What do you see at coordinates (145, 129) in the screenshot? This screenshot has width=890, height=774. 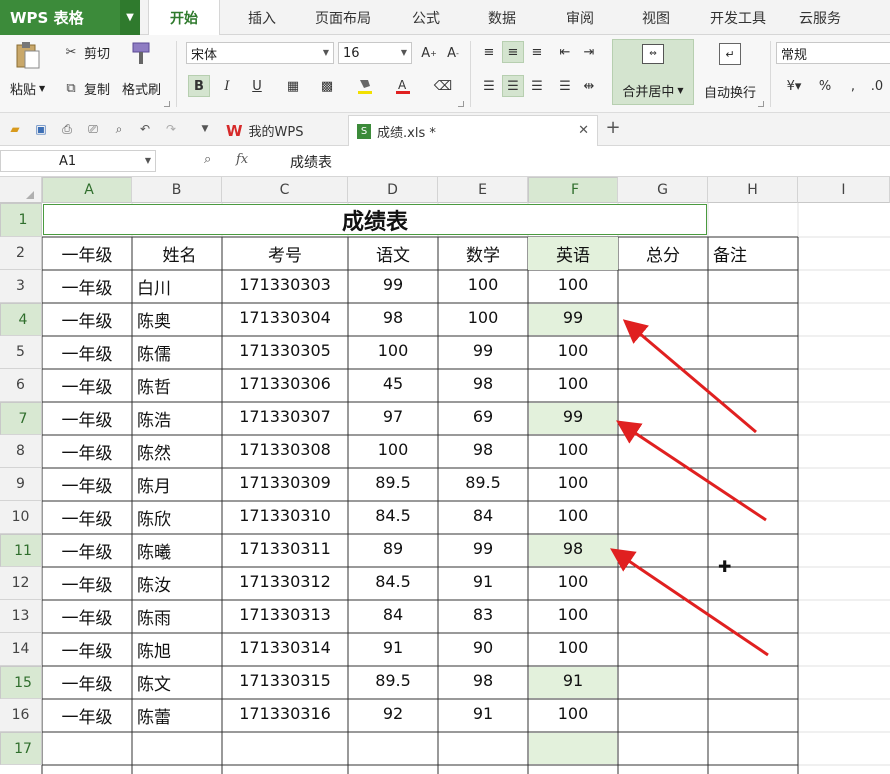 I see `undo-icon: ↶` at bounding box center [145, 129].